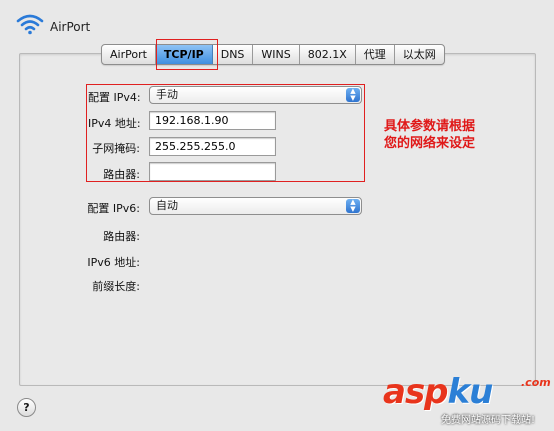  Describe the element at coordinates (116, 286) in the screenshot. I see `prefix-length-label: 前缀长度:` at that location.